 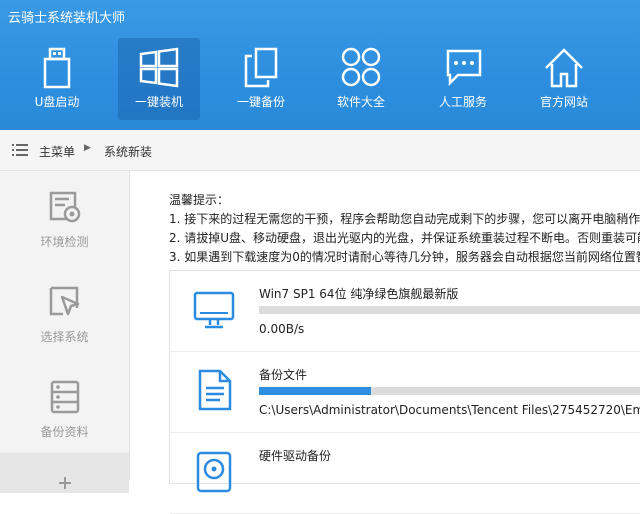 What do you see at coordinates (215, 390) in the screenshot?
I see `document-icon` at bounding box center [215, 390].